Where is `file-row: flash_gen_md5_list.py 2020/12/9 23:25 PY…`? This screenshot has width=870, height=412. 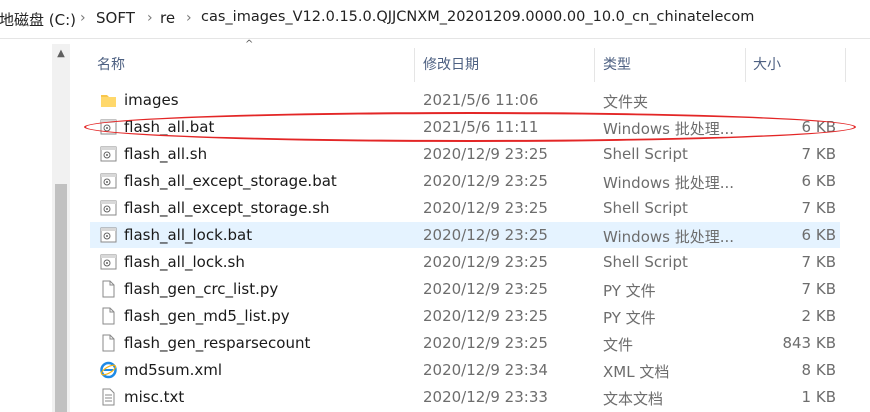 file-row: flash_gen_md5_list.py 2020/12/9 23:25 PY… is located at coordinates (465, 316).